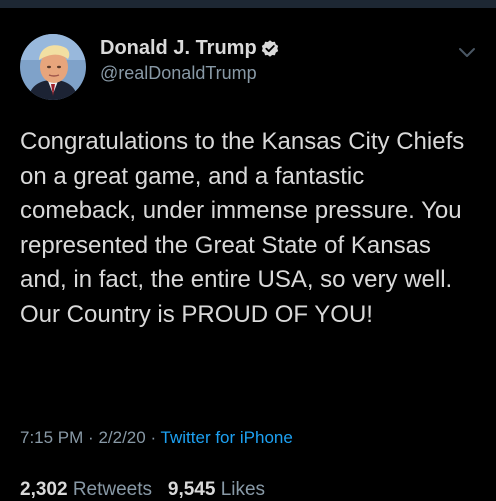 The image size is (496, 501). What do you see at coordinates (121, 437) in the screenshot?
I see `tweet-date: 2/2/20` at bounding box center [121, 437].